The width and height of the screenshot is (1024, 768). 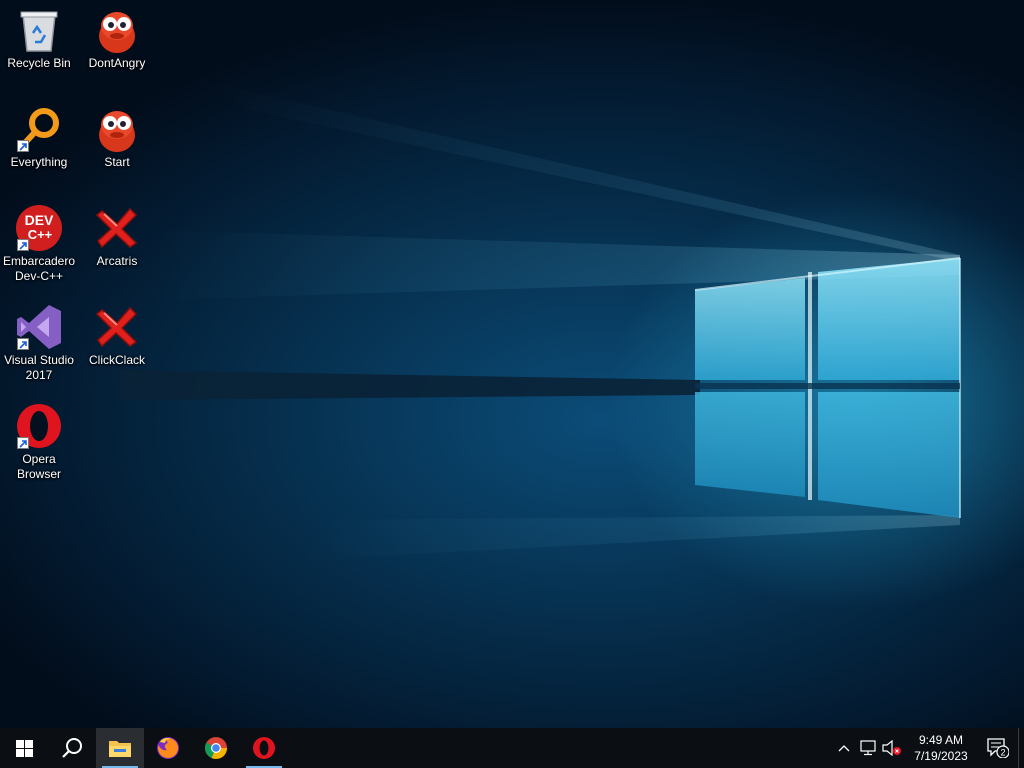 I want to click on volume-muted-icon, so click(x=891, y=748).